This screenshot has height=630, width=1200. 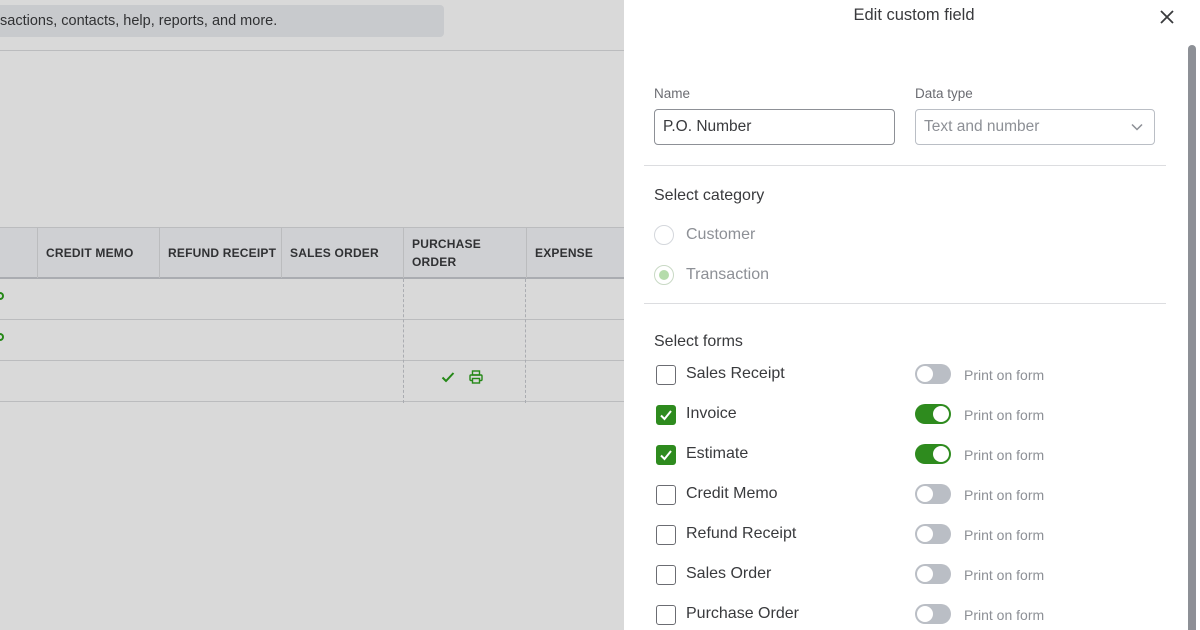 I want to click on form-row-invoice: Invoice Print on form, so click(x=904, y=415).